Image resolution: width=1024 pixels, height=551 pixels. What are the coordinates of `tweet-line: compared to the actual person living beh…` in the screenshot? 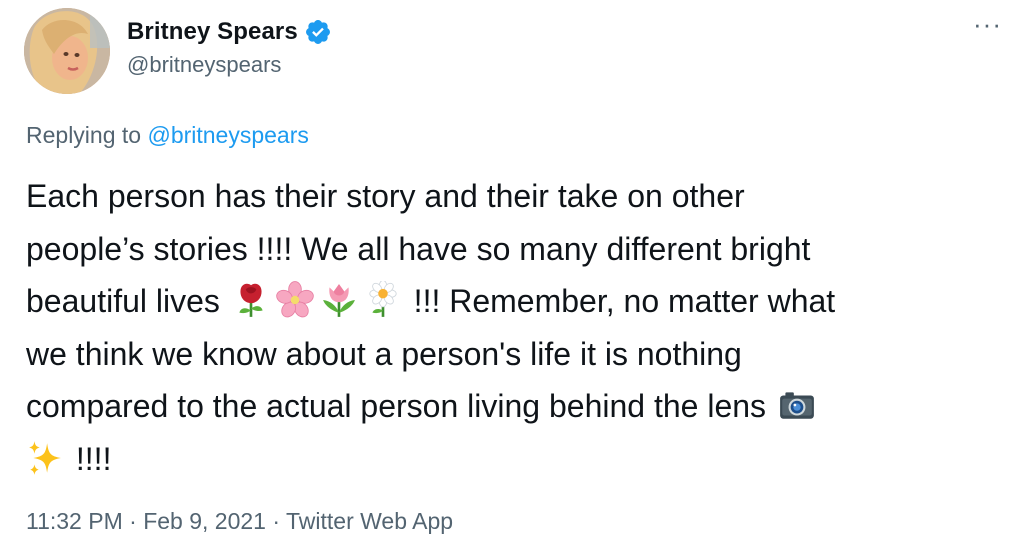 It's located at (513, 406).